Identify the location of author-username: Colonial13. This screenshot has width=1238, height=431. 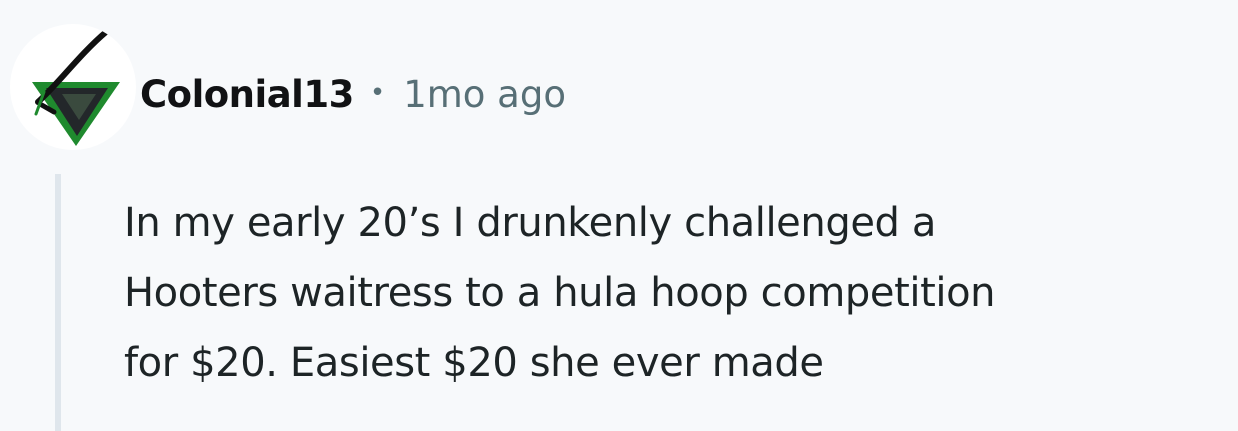
(247, 94).